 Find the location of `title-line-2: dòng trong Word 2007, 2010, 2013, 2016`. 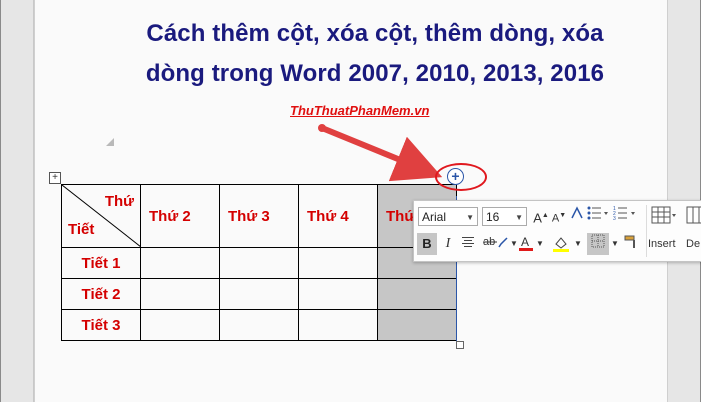

title-line-2: dòng trong Word 2007, 2010, 2013, 2016 is located at coordinates (375, 73).